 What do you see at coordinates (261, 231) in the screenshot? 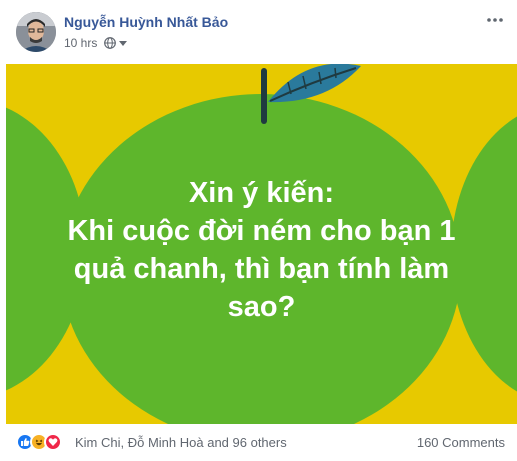
I see `caption-line: Khi cuộc đời ném cho bạn 1` at bounding box center [261, 231].